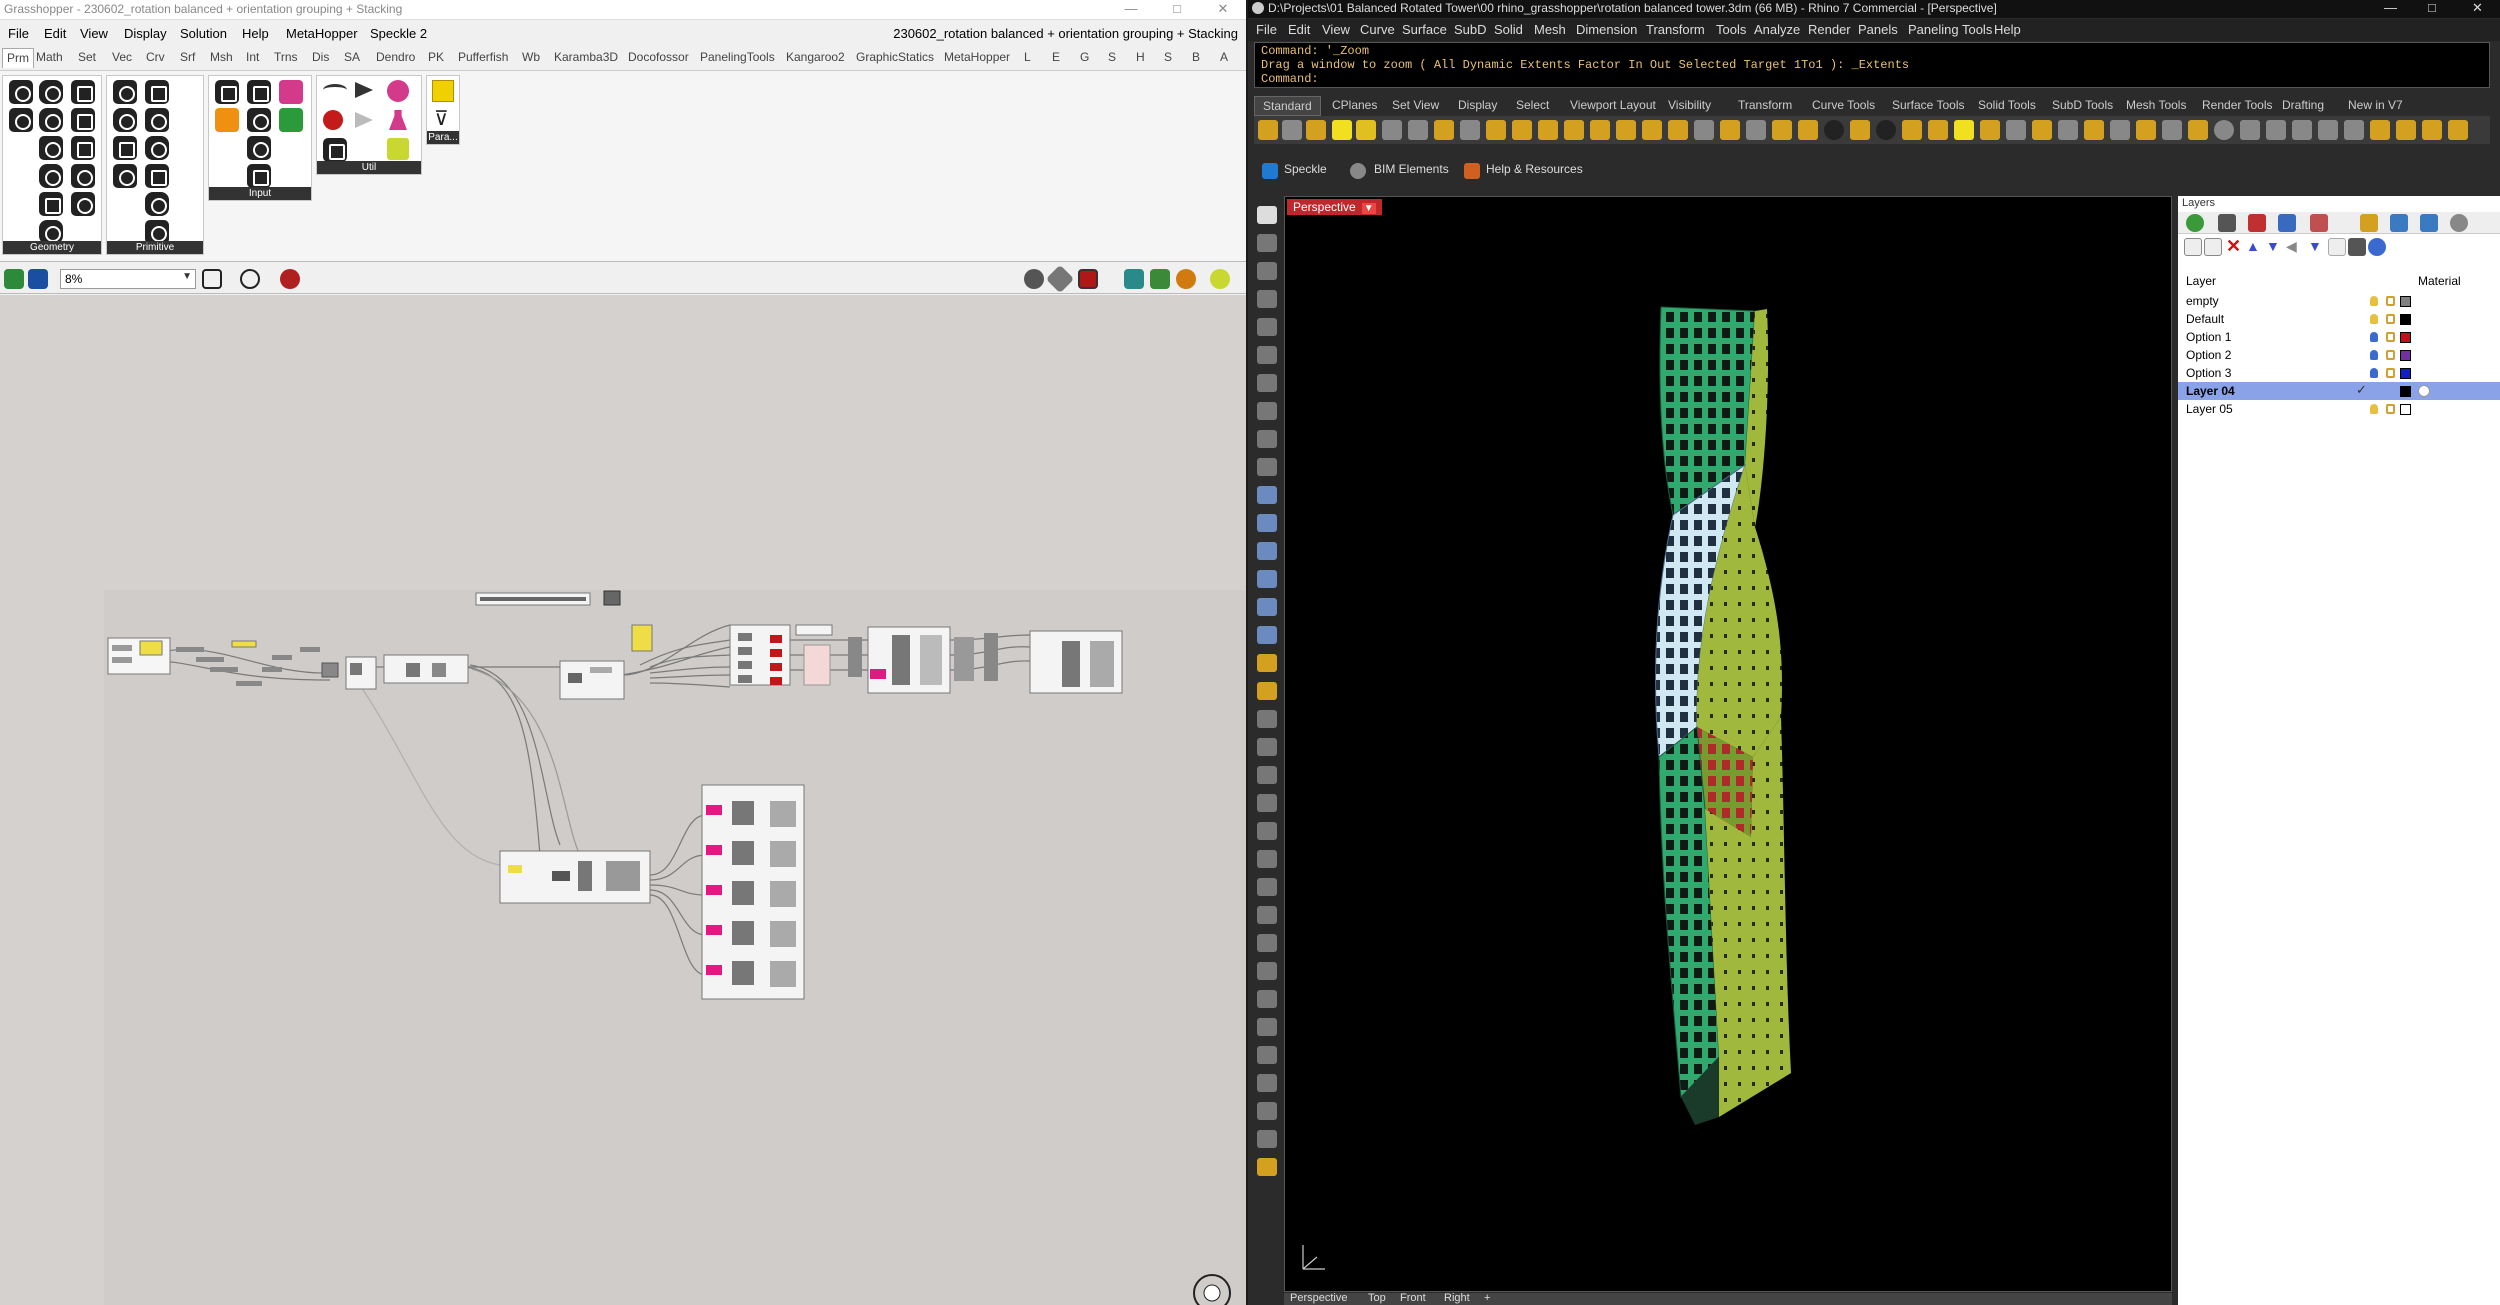 The width and height of the screenshot is (2500, 1305). I want to click on light-icon, so click(1267, 663).